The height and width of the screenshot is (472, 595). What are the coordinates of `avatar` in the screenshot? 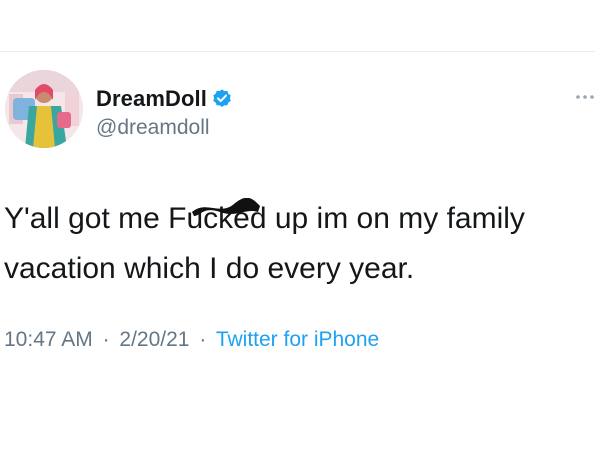 It's located at (44, 109).